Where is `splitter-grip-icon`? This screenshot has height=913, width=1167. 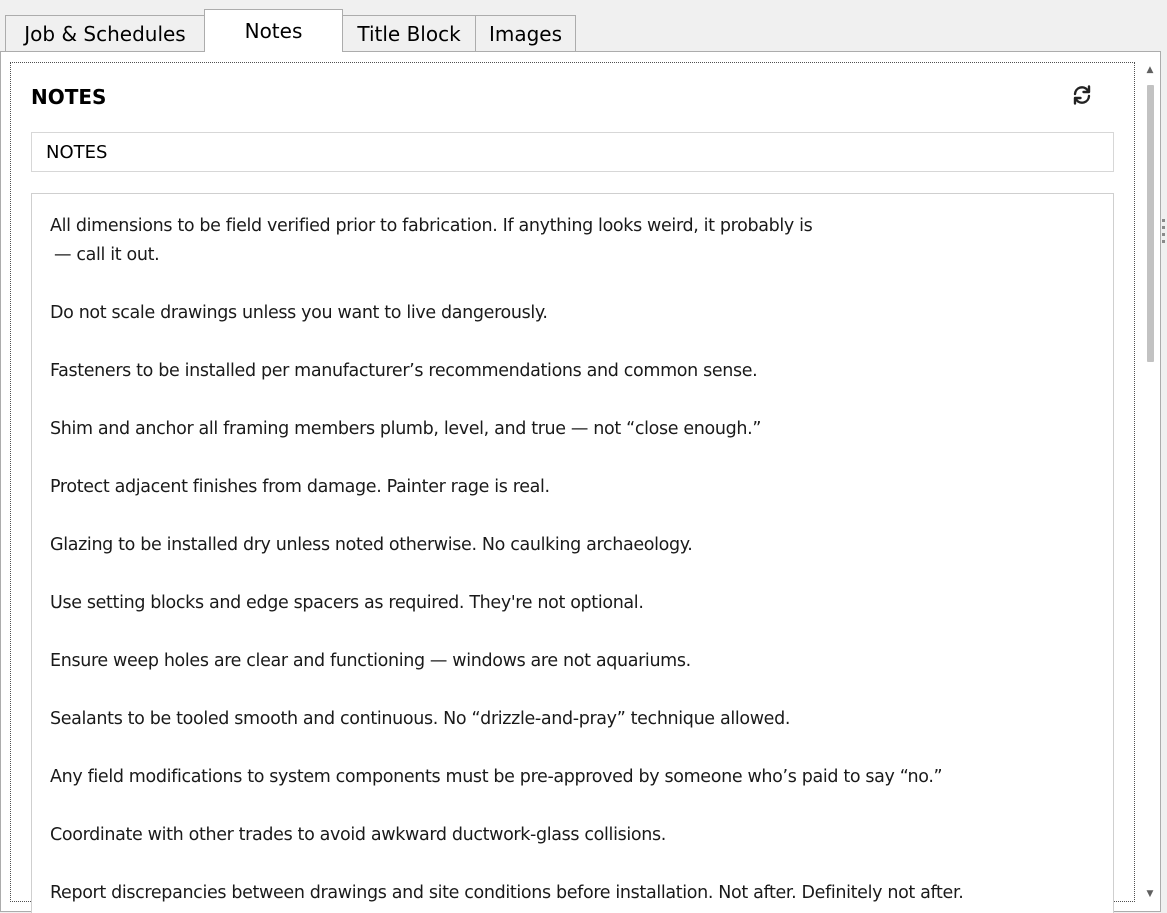 splitter-grip-icon is located at coordinates (1164, 231).